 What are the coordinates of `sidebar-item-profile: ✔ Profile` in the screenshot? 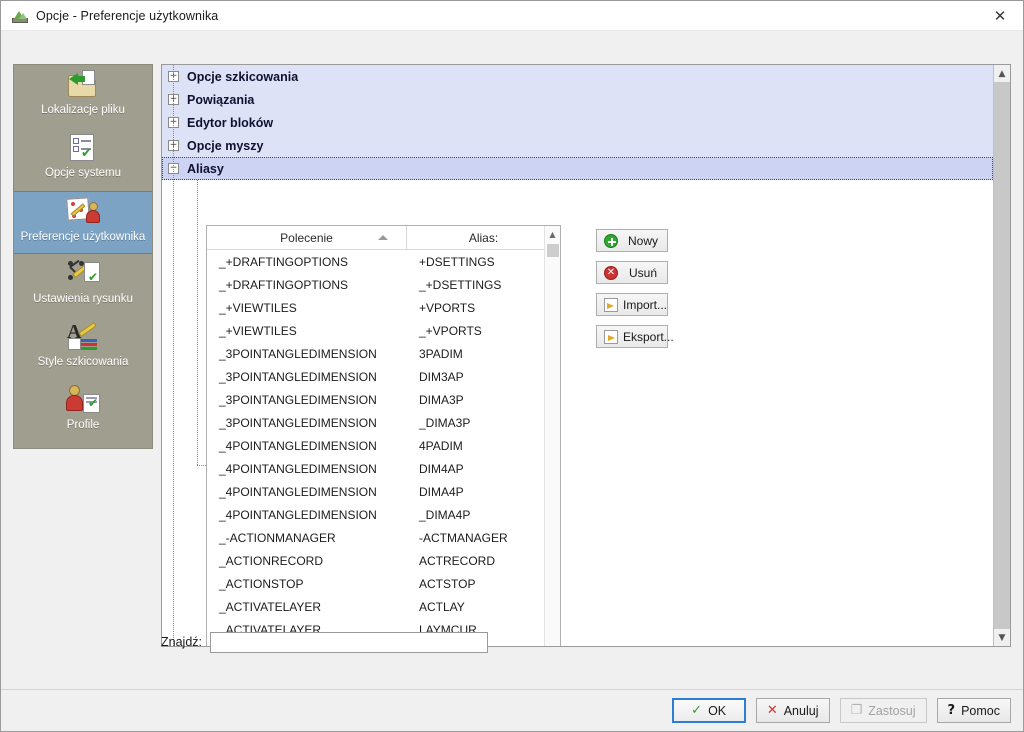 It's located at (83, 411).